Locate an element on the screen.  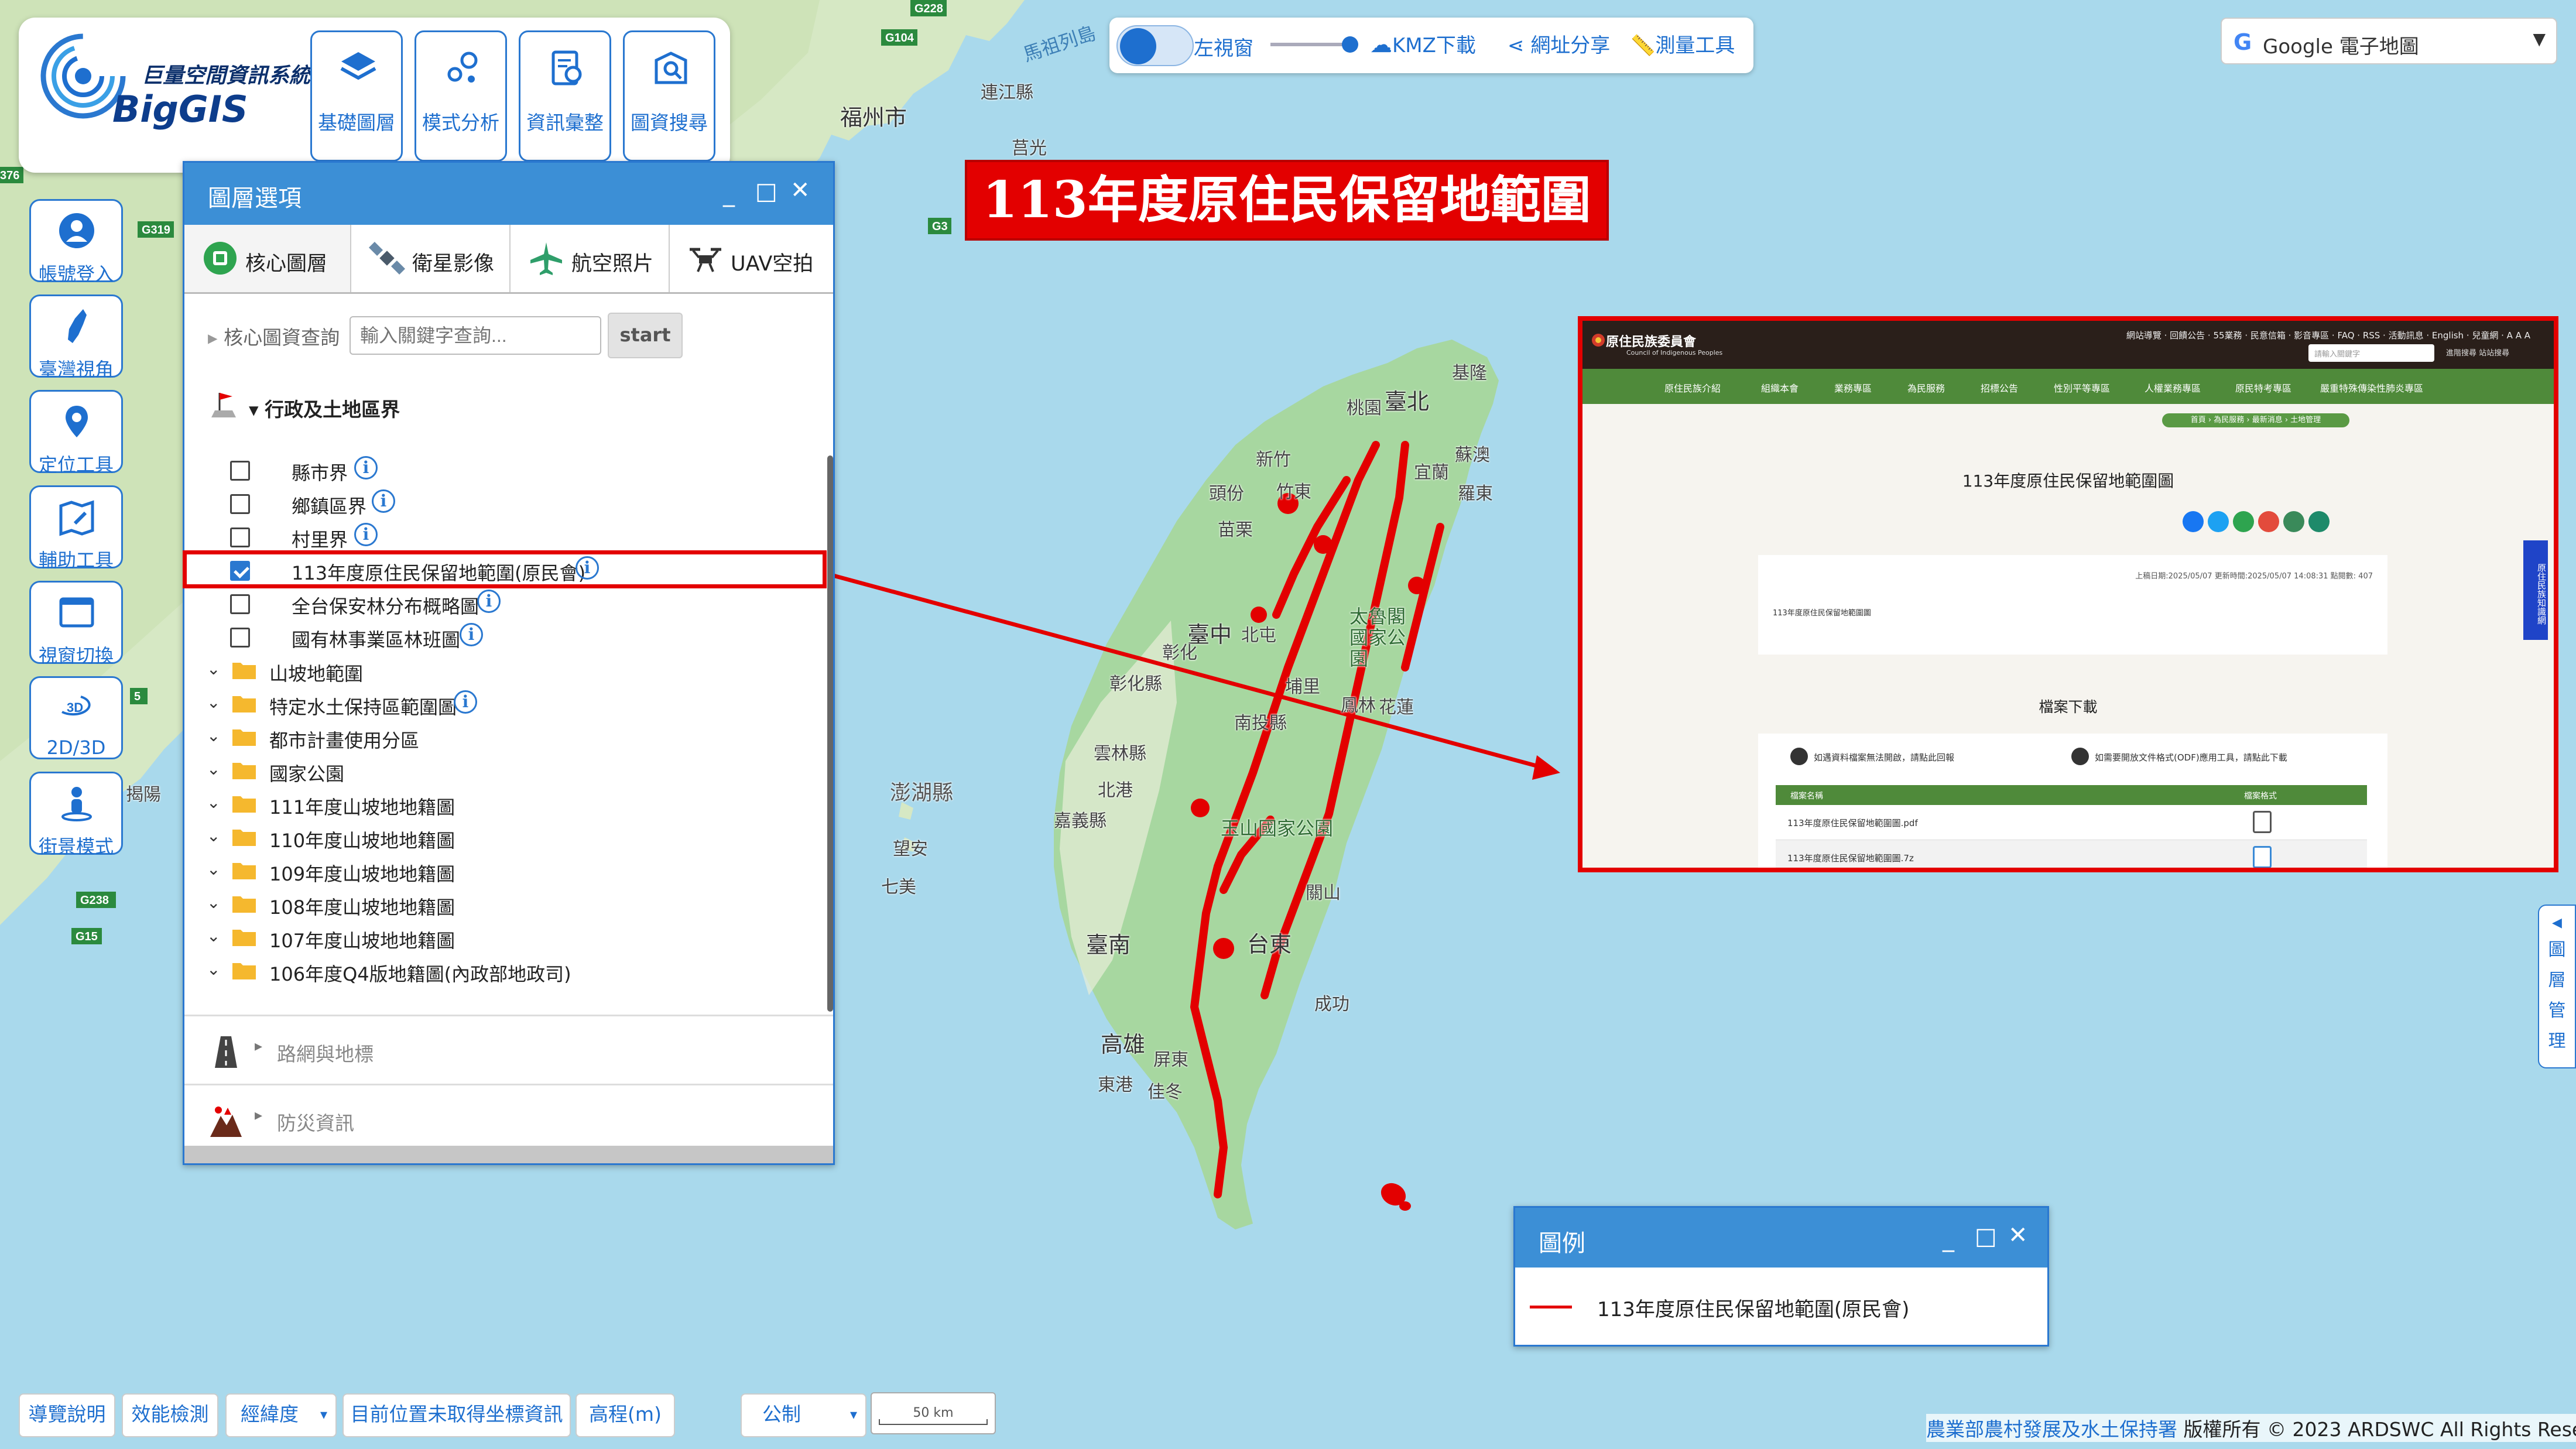
folder-row: ⌄ 108年度山坡地地籍圖 is located at coordinates (477, 903).